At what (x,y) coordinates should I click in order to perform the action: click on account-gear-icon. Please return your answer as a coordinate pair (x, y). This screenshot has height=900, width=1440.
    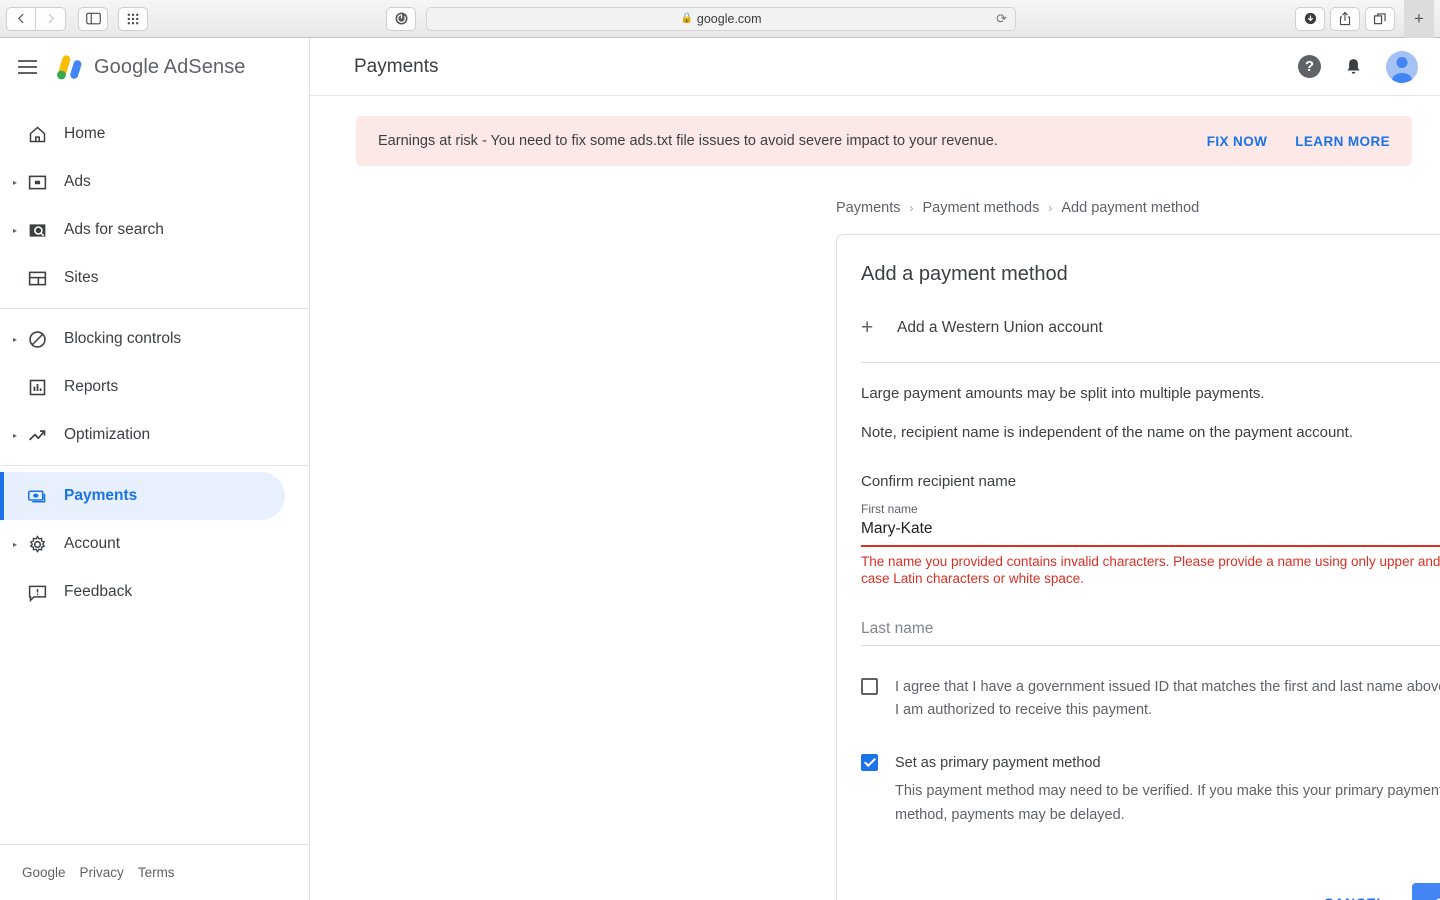
    Looking at the image, I should click on (37, 544).